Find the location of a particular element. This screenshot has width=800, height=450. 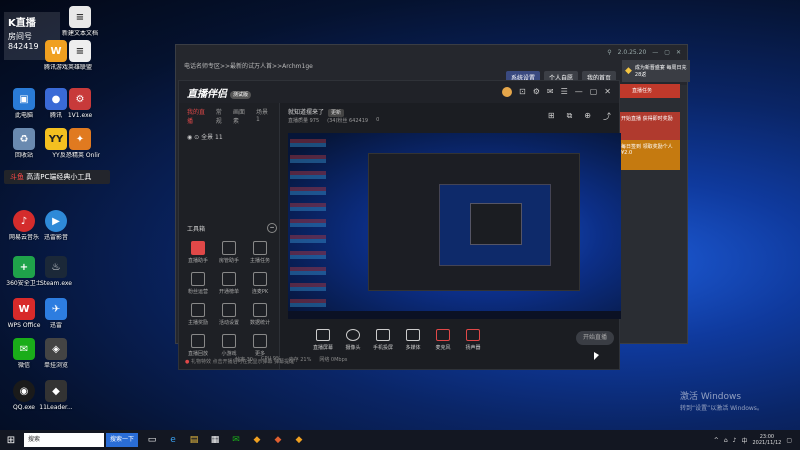

document-icon: ≡ is located at coordinates (80, 17).